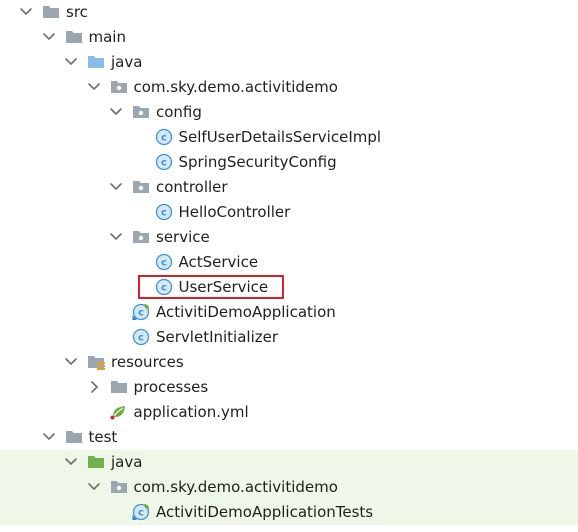 The height and width of the screenshot is (532, 578). I want to click on tree-item-processes: processes, so click(289, 387).